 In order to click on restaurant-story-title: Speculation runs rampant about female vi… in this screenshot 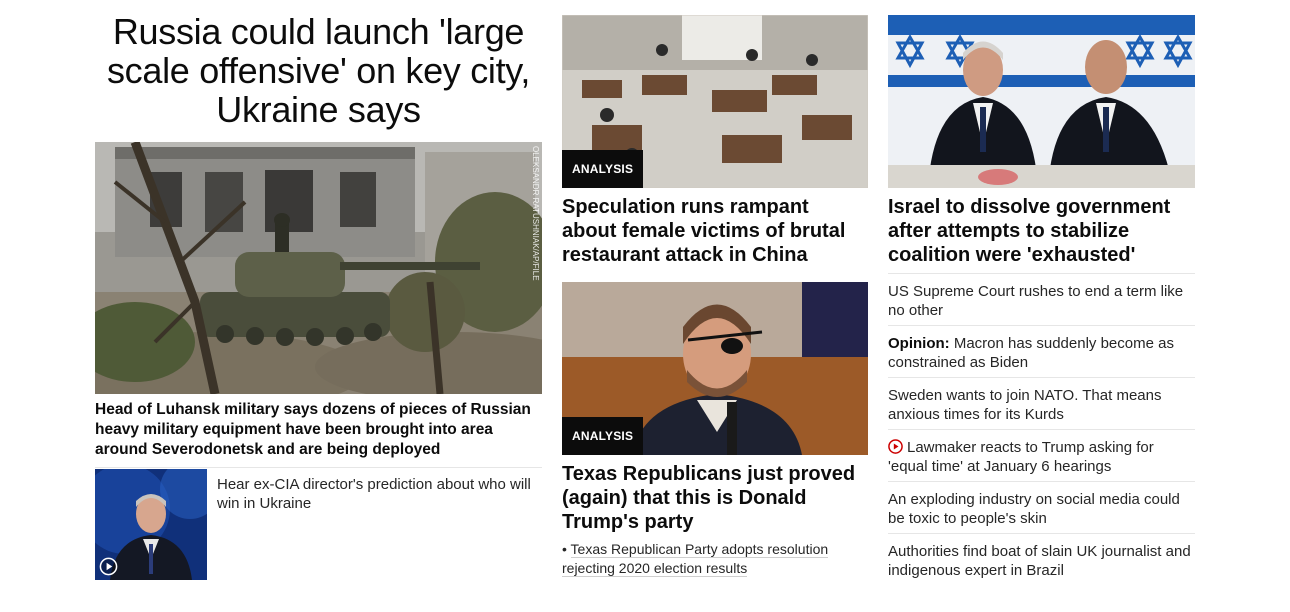, I will do `click(704, 231)`.